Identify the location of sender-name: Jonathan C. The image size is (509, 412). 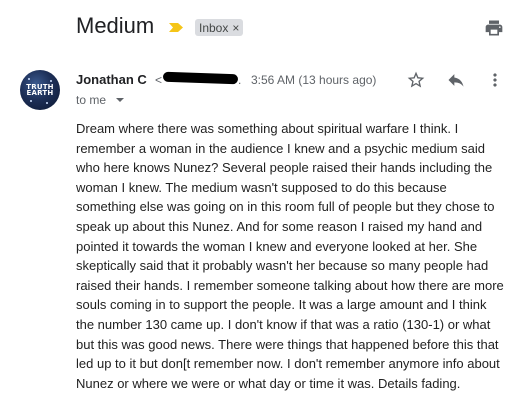
(111, 79).